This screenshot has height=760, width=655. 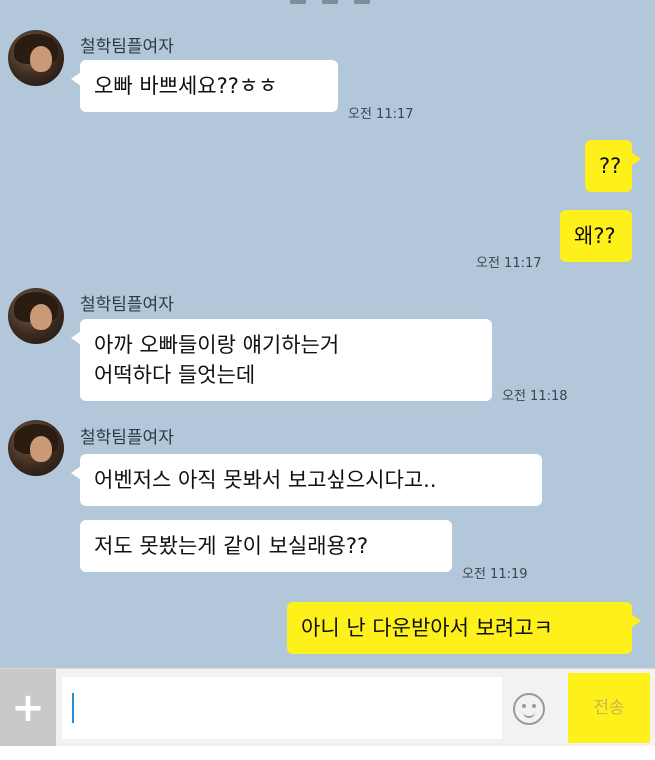 What do you see at coordinates (217, 345) in the screenshot?
I see `message-text: 아까 오빠들이랑 얘기하는거` at bounding box center [217, 345].